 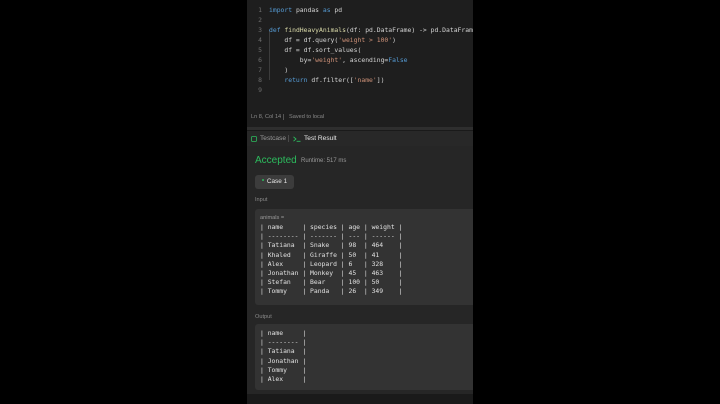 I want to click on line-number: 9, so click(x=260, y=90).